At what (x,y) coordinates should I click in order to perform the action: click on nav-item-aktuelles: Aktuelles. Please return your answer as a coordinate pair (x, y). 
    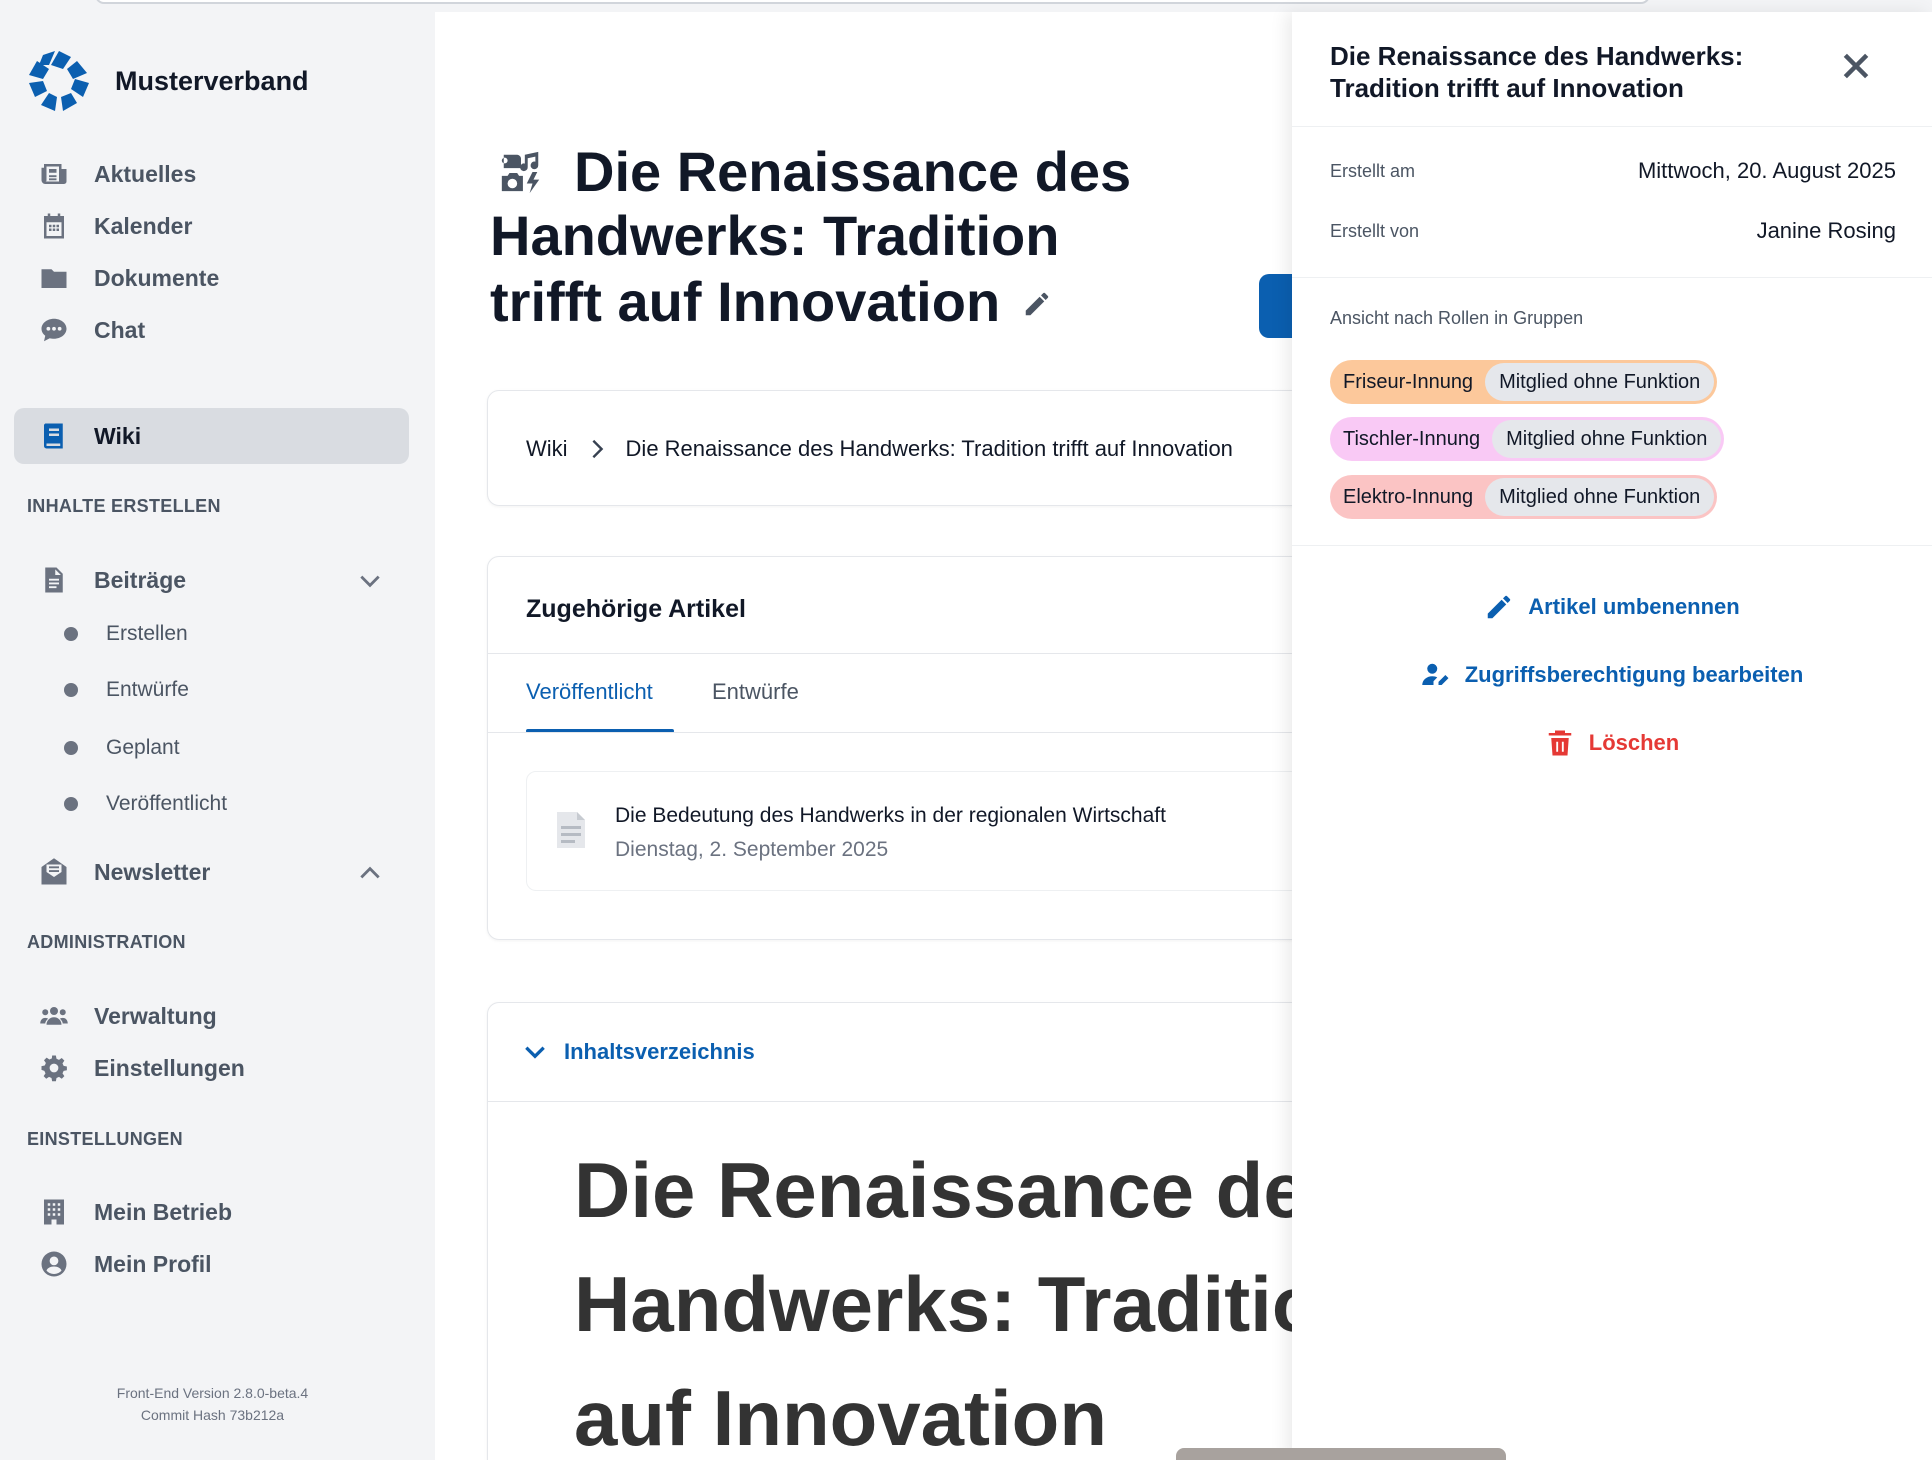
    Looking at the image, I should click on (211, 174).